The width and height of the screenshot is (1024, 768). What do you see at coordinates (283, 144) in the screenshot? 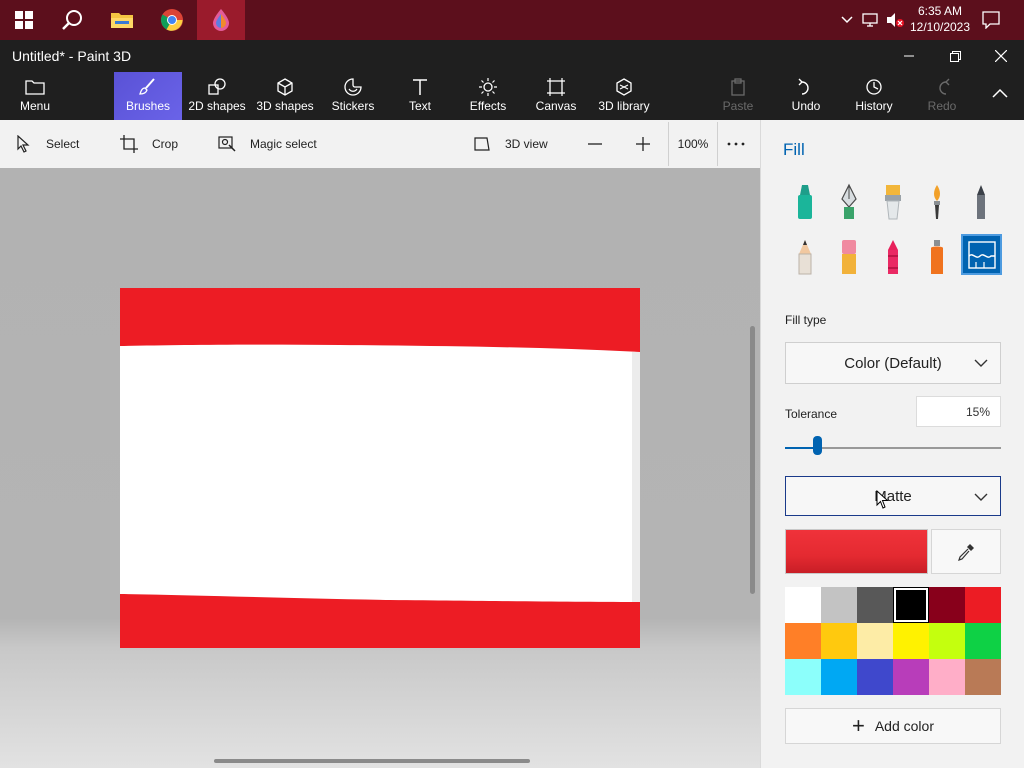
I see `magic-select-tool-label: Magic select` at bounding box center [283, 144].